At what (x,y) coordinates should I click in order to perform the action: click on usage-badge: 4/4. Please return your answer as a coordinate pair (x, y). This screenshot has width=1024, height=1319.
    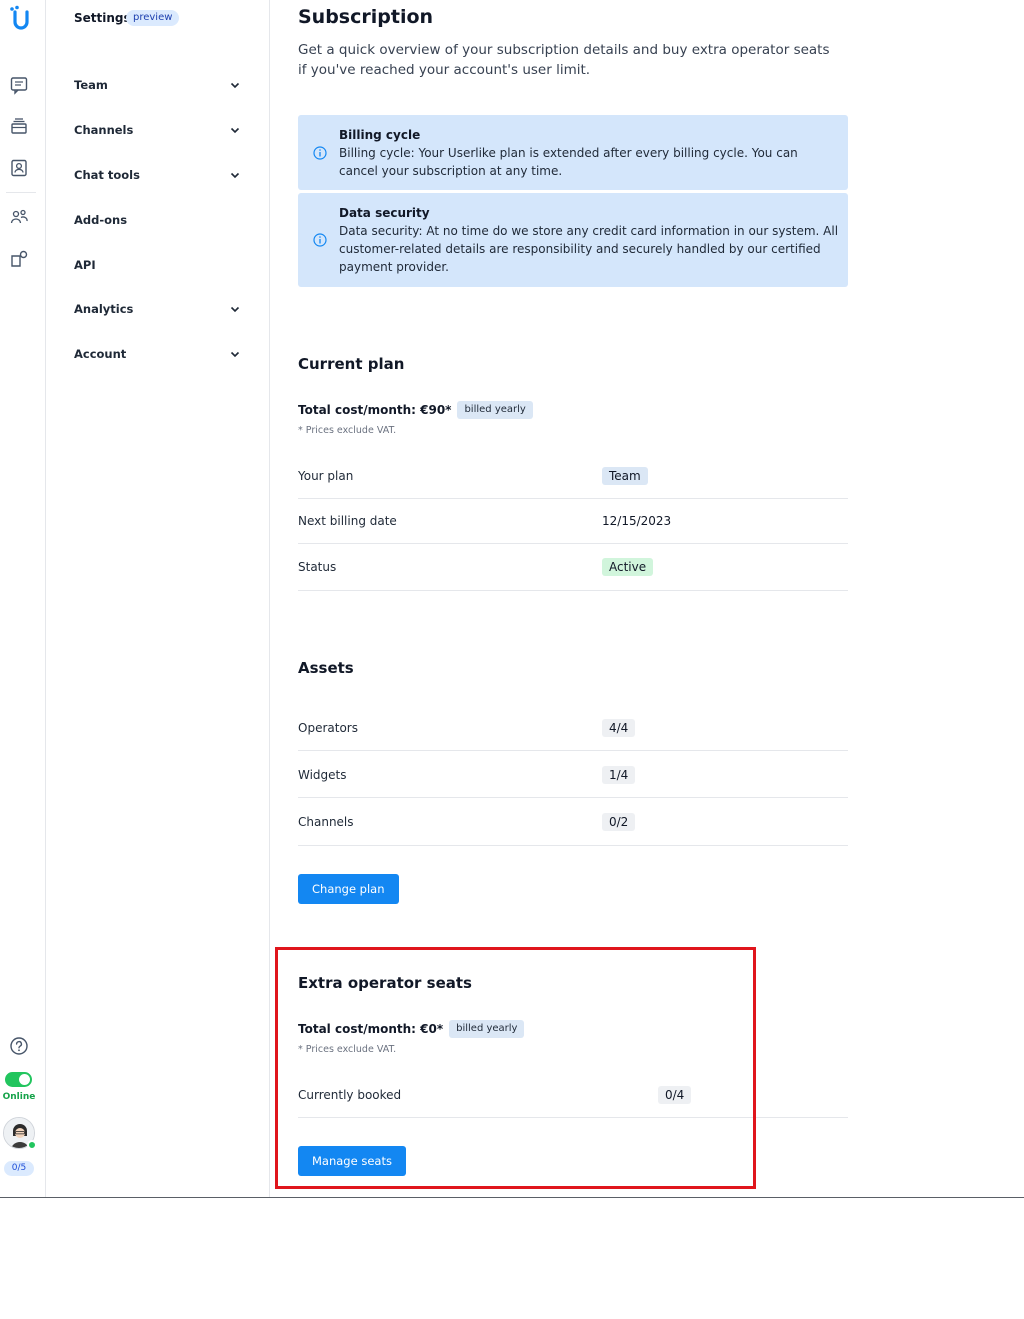
    Looking at the image, I should click on (619, 728).